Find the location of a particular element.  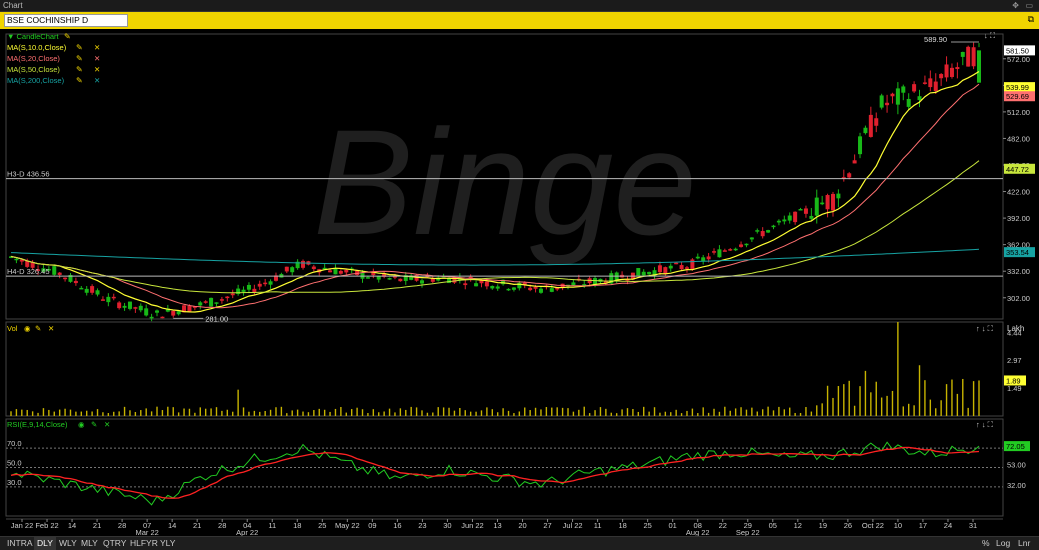

log-scale: Log is located at coordinates (1003, 543).